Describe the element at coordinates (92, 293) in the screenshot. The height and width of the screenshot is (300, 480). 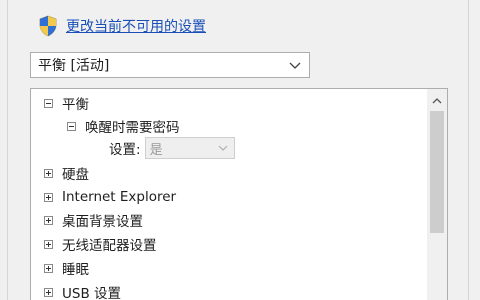
I see `tree-node-usb-settings-label: USB 设置` at that location.